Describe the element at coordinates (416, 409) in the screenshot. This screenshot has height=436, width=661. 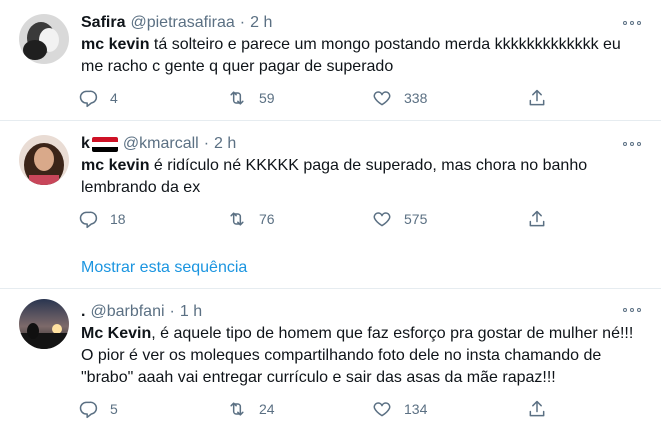
I see `like-count: 134` at that location.